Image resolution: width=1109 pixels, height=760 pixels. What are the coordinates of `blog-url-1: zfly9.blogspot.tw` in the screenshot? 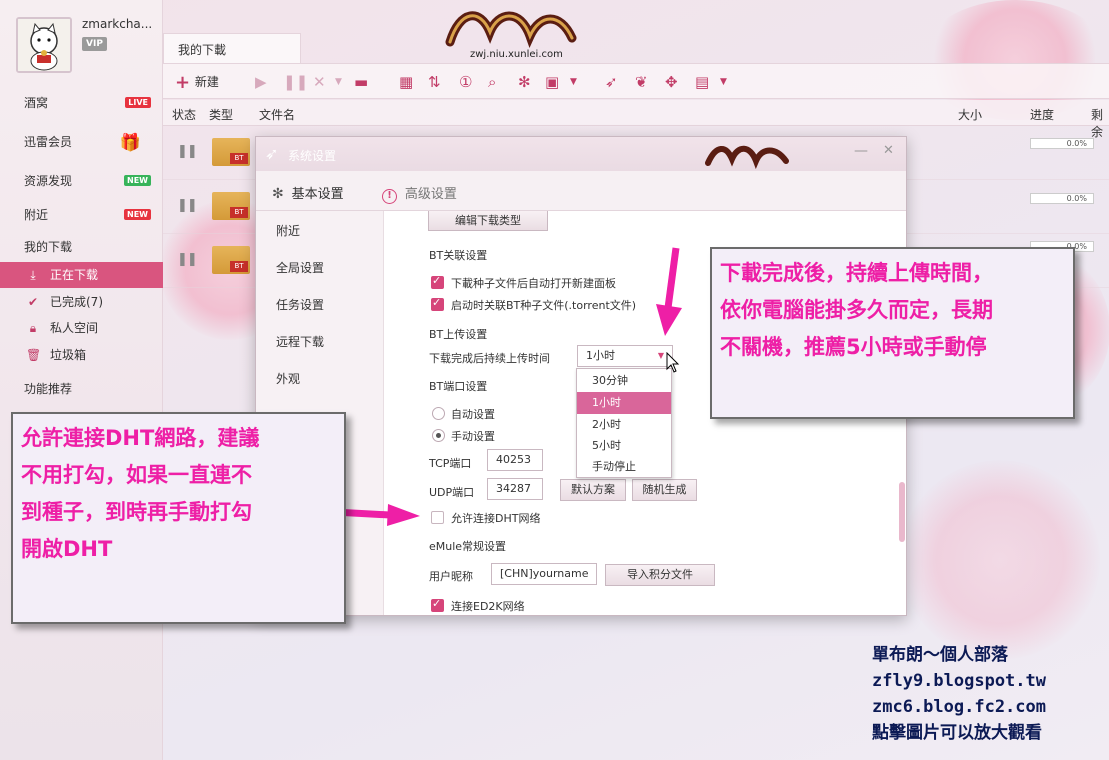 It's located at (982, 681).